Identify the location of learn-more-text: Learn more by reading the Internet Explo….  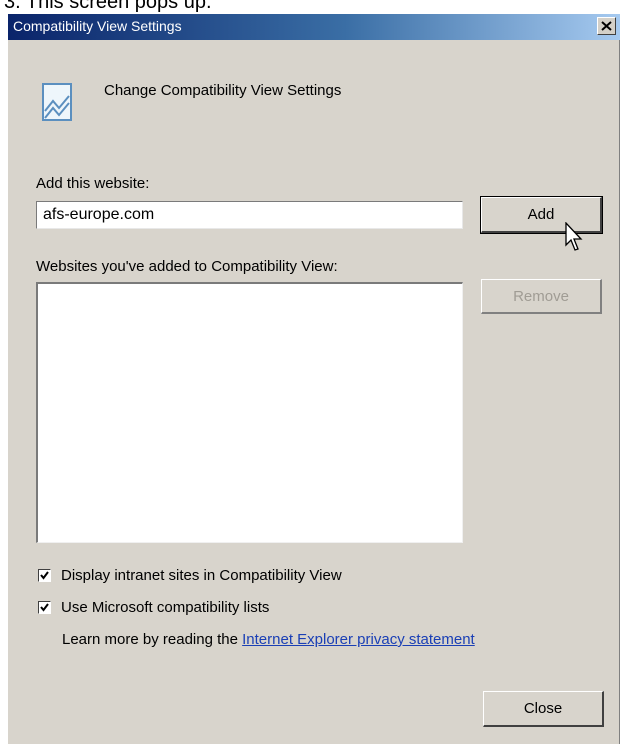
(268, 639).